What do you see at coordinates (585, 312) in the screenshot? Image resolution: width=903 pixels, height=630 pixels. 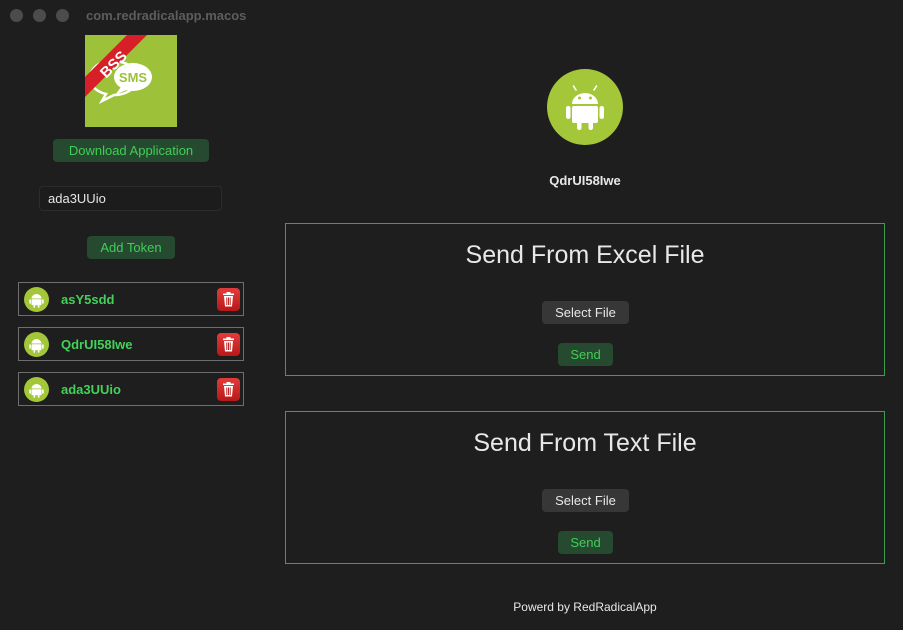 I see `excel-select-file-button: Select File` at bounding box center [585, 312].